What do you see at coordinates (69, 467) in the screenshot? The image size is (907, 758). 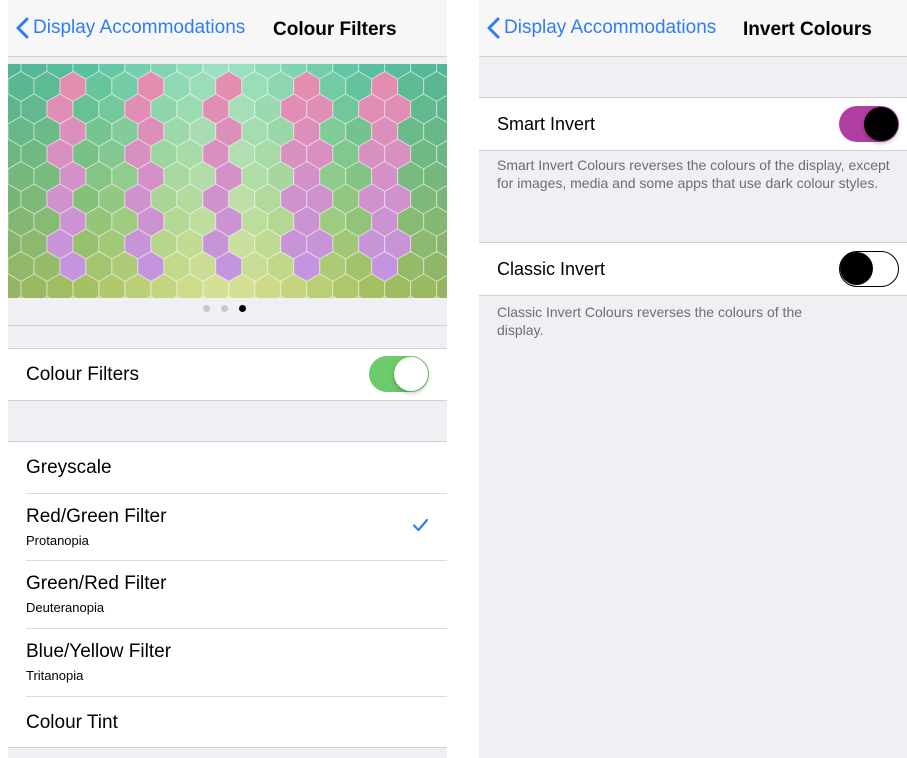 I see `filter-label: Greyscale` at bounding box center [69, 467].